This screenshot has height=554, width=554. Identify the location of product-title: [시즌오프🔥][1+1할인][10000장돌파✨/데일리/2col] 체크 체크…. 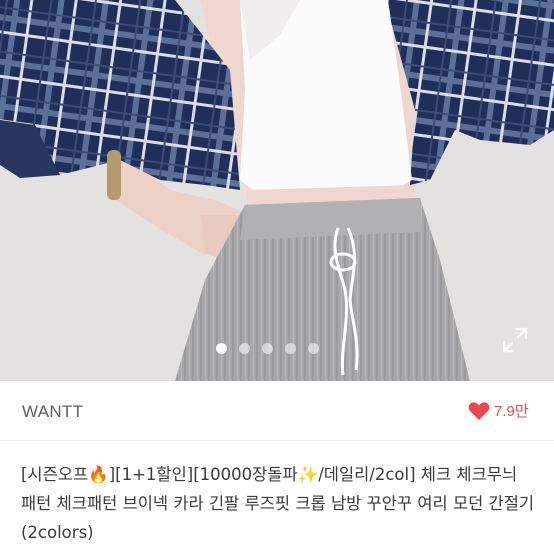
(279, 503).